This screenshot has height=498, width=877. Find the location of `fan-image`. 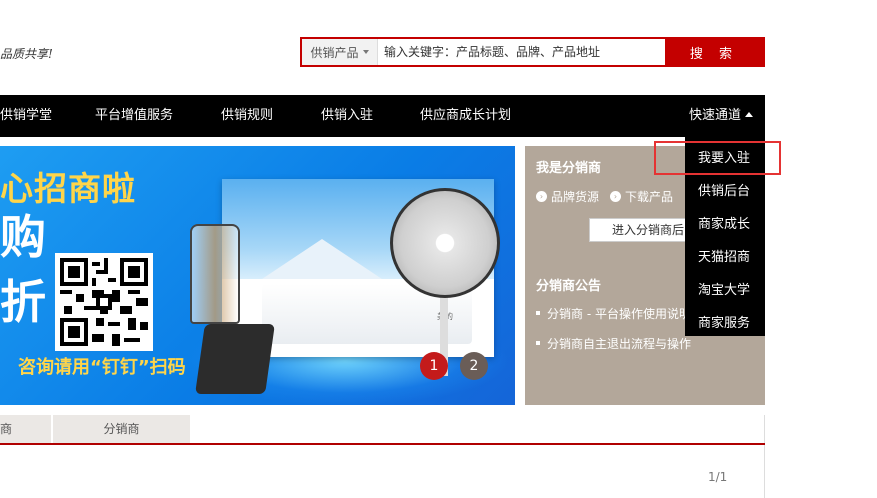

fan-image is located at coordinates (445, 243).